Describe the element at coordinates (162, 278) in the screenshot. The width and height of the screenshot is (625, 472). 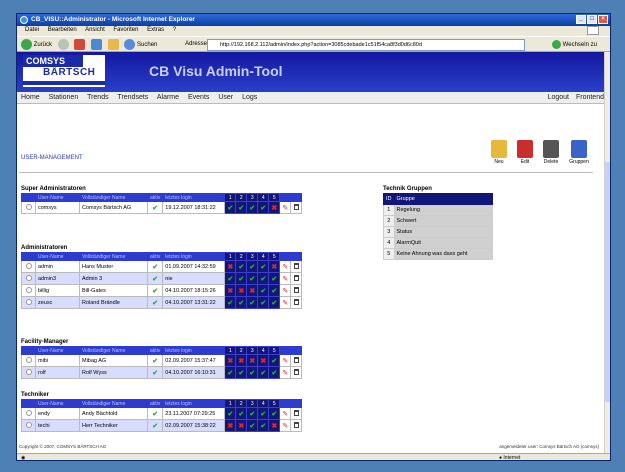
I see `table-row: admin3 Admin 3 ✔ nie ✔ ✔ ✔ ✔ ✔ ✎` at that location.